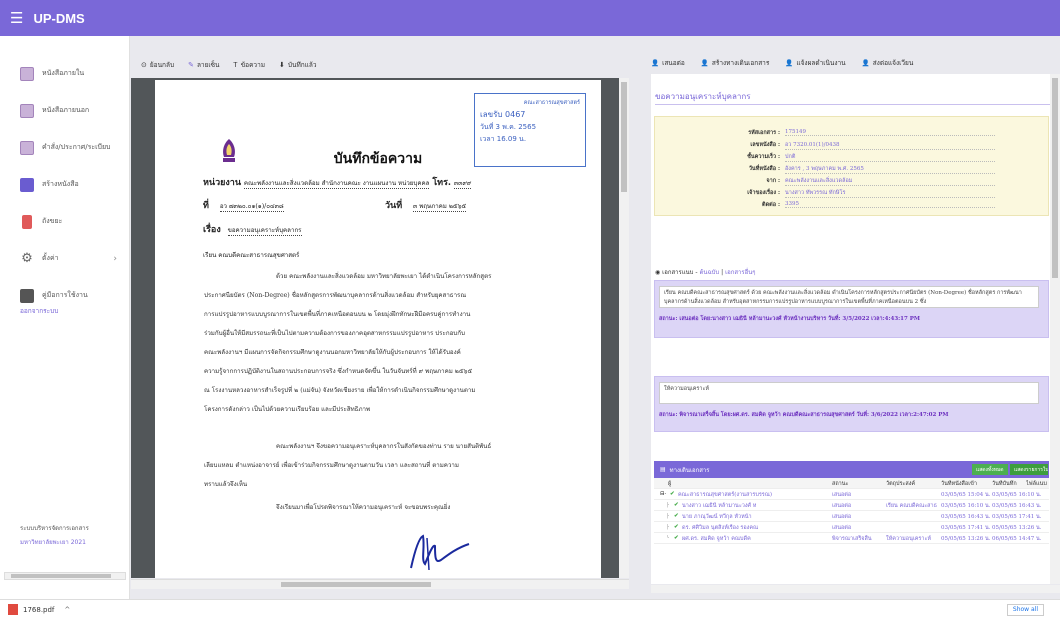  Describe the element at coordinates (64, 311) in the screenshot. I see `logout-link: ออกจากระบบ` at that location.